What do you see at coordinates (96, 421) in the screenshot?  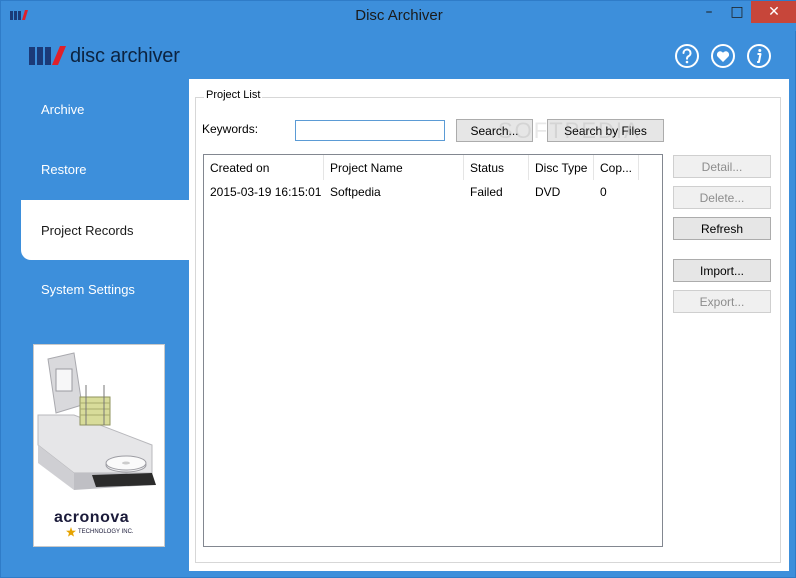 I see `disc-publisher-illustration` at bounding box center [96, 421].